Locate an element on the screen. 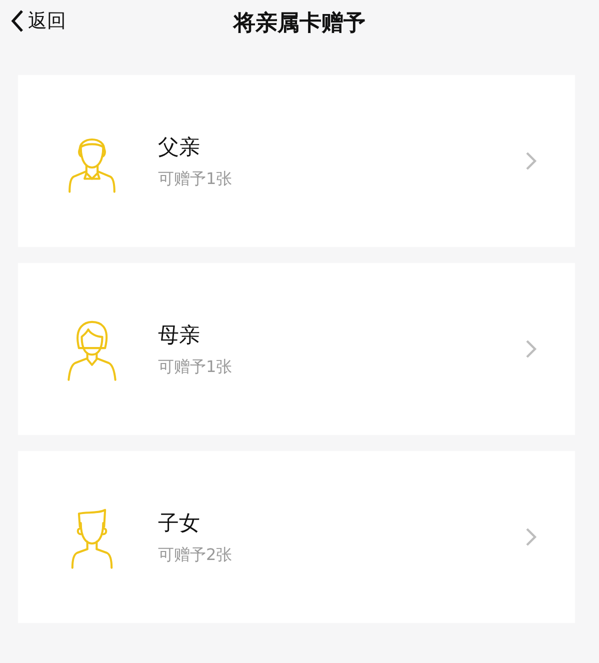 Image resolution: width=599 pixels, height=663 pixels. recipient-name: 母亲 is located at coordinates (179, 335).